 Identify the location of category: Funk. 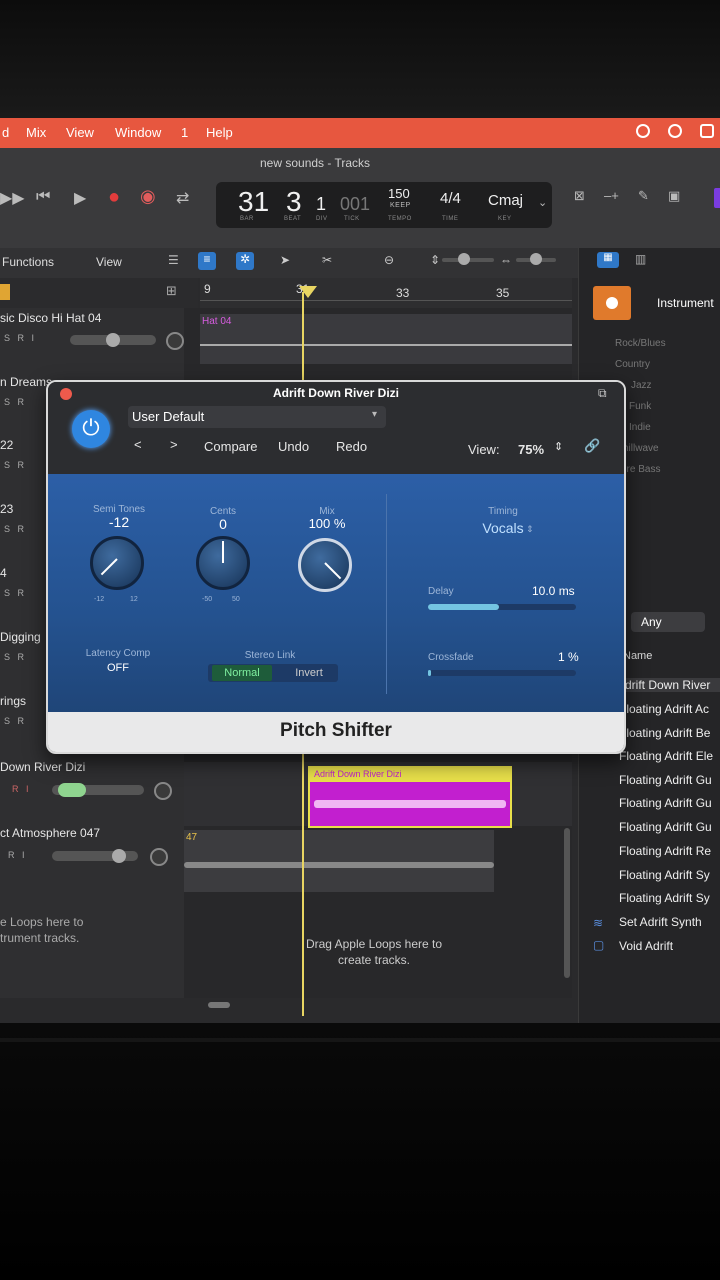
(640, 406).